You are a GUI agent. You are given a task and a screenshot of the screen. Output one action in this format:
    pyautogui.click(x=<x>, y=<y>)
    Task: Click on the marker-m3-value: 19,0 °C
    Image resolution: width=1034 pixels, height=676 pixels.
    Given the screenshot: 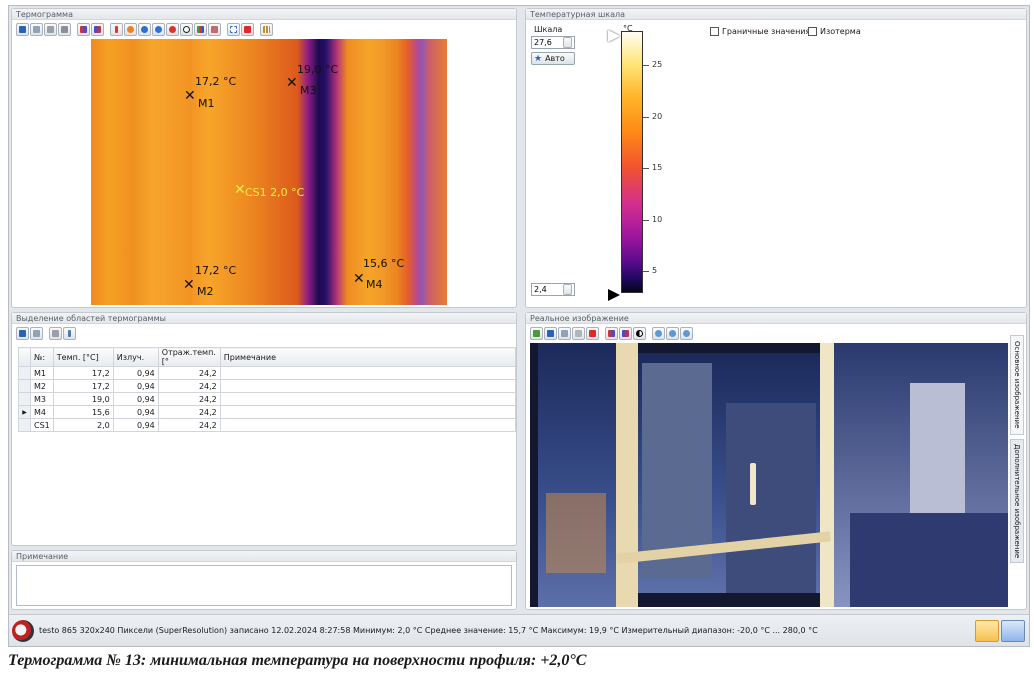 What is the action you would take?
    pyautogui.click(x=318, y=69)
    